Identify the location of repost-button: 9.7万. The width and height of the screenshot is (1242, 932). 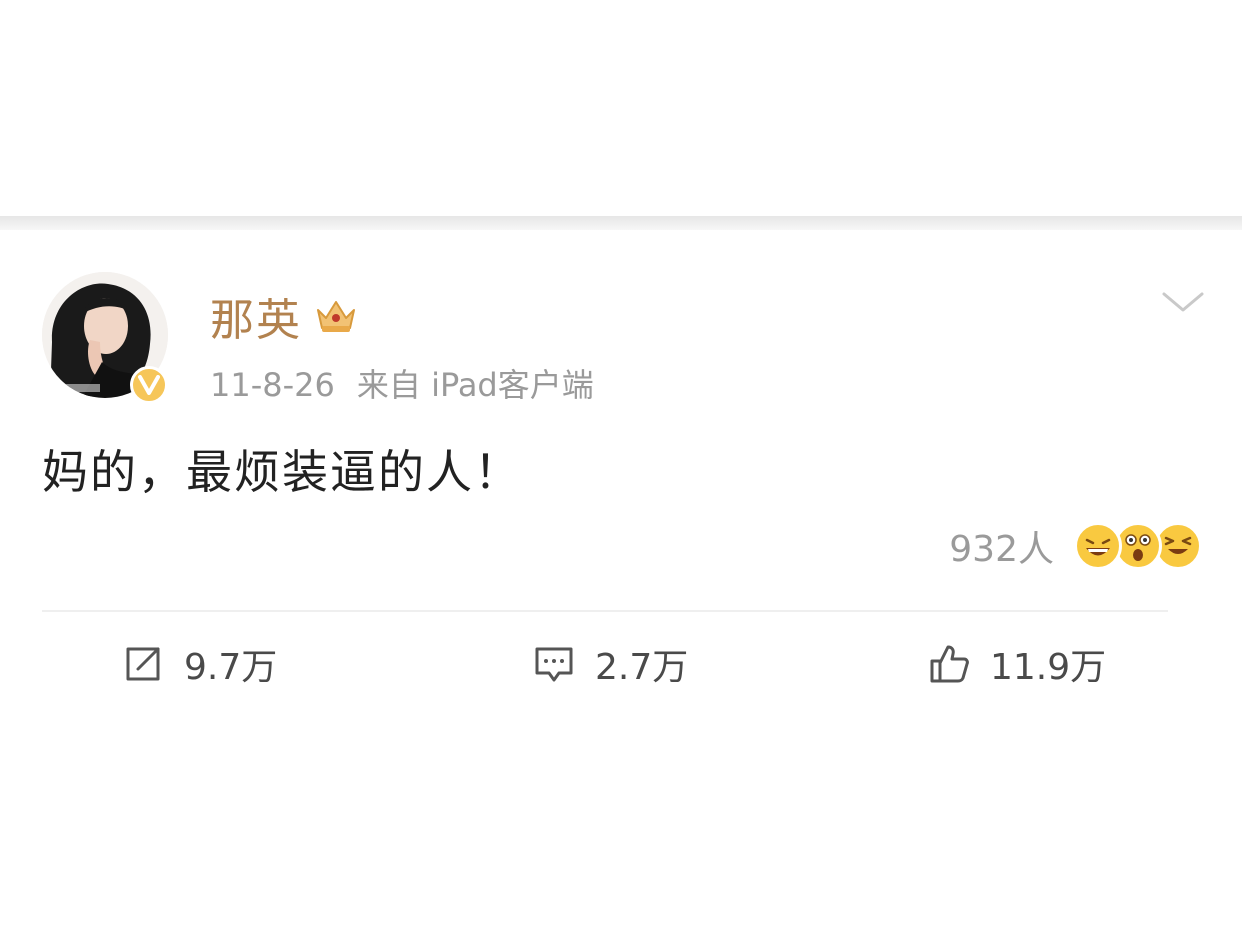
(199, 664).